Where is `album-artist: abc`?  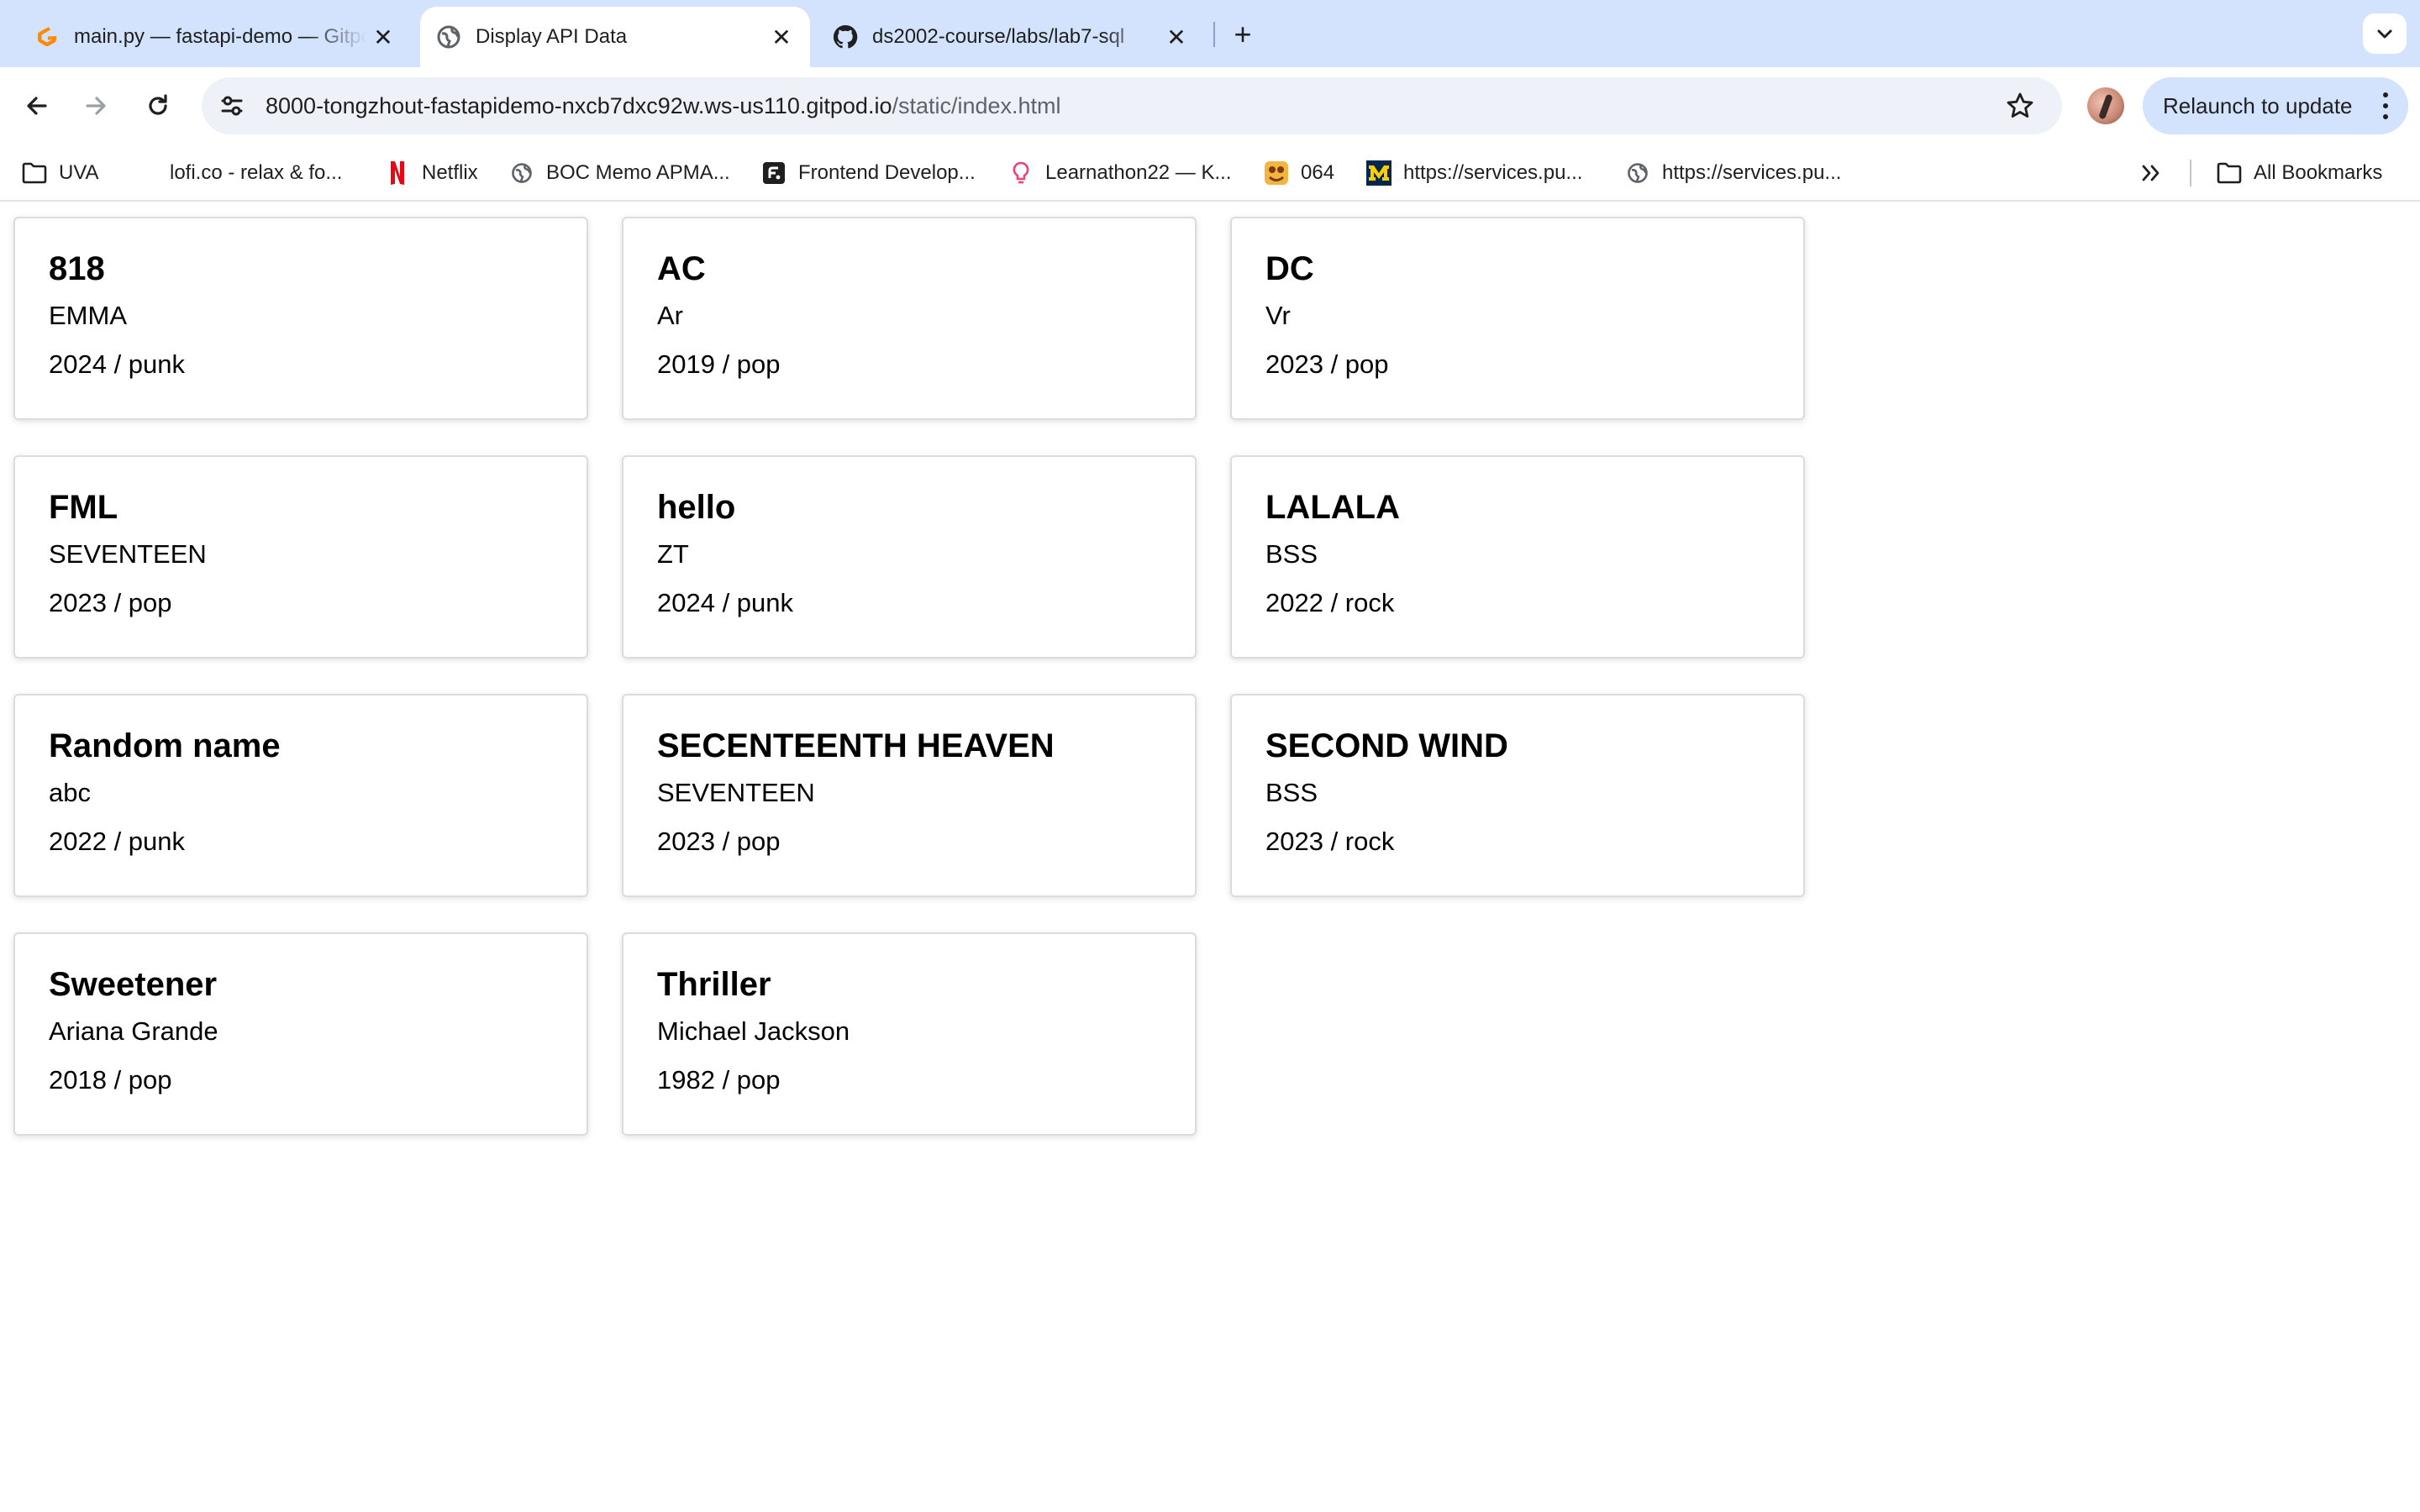 album-artist: abc is located at coordinates (70, 792).